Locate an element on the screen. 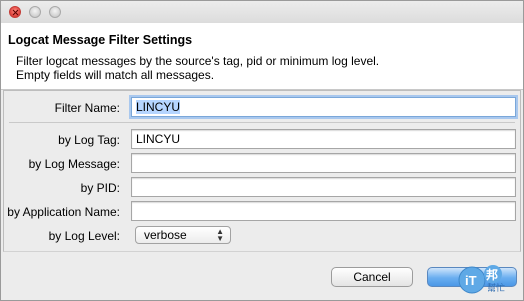 This screenshot has height=301, width=524. log-message-row: by Log Message: is located at coordinates (262, 164).